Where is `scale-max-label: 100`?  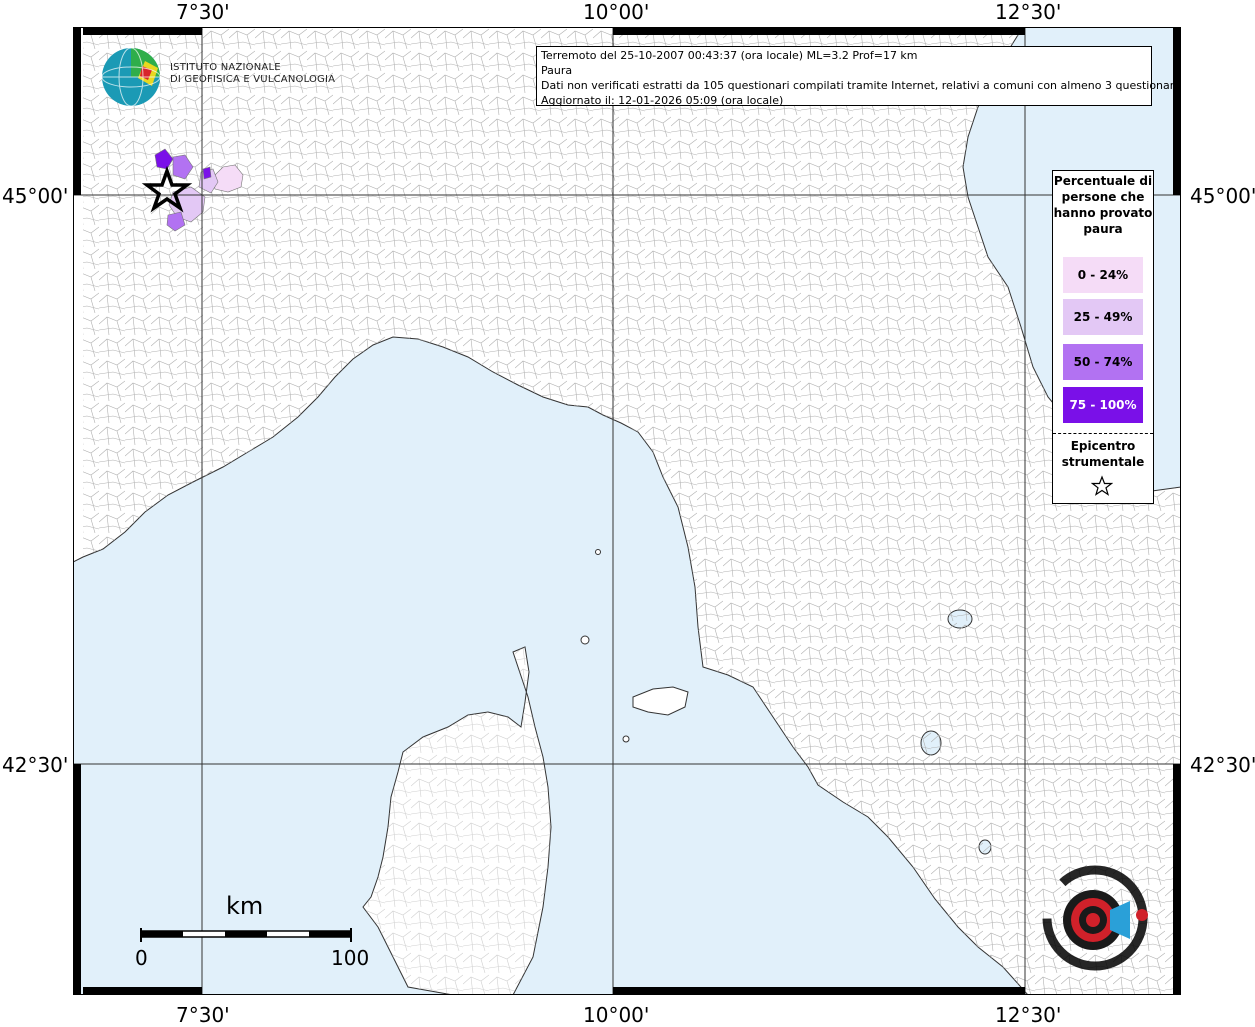 scale-max-label: 100 is located at coordinates (350, 958).